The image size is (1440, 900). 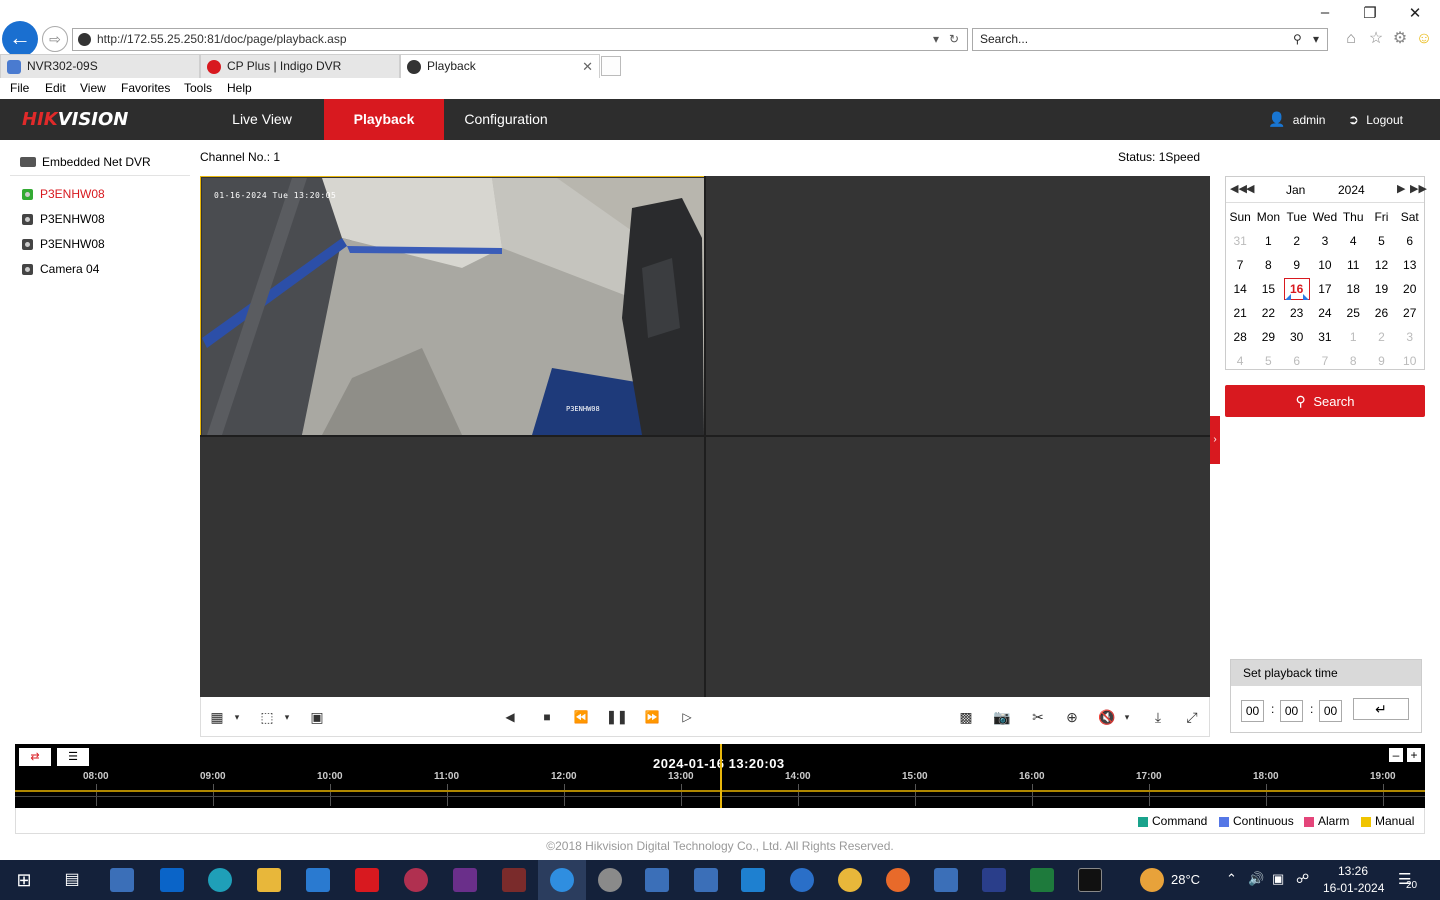 I want to click on hour-field: 00, so click(x=1252, y=711).